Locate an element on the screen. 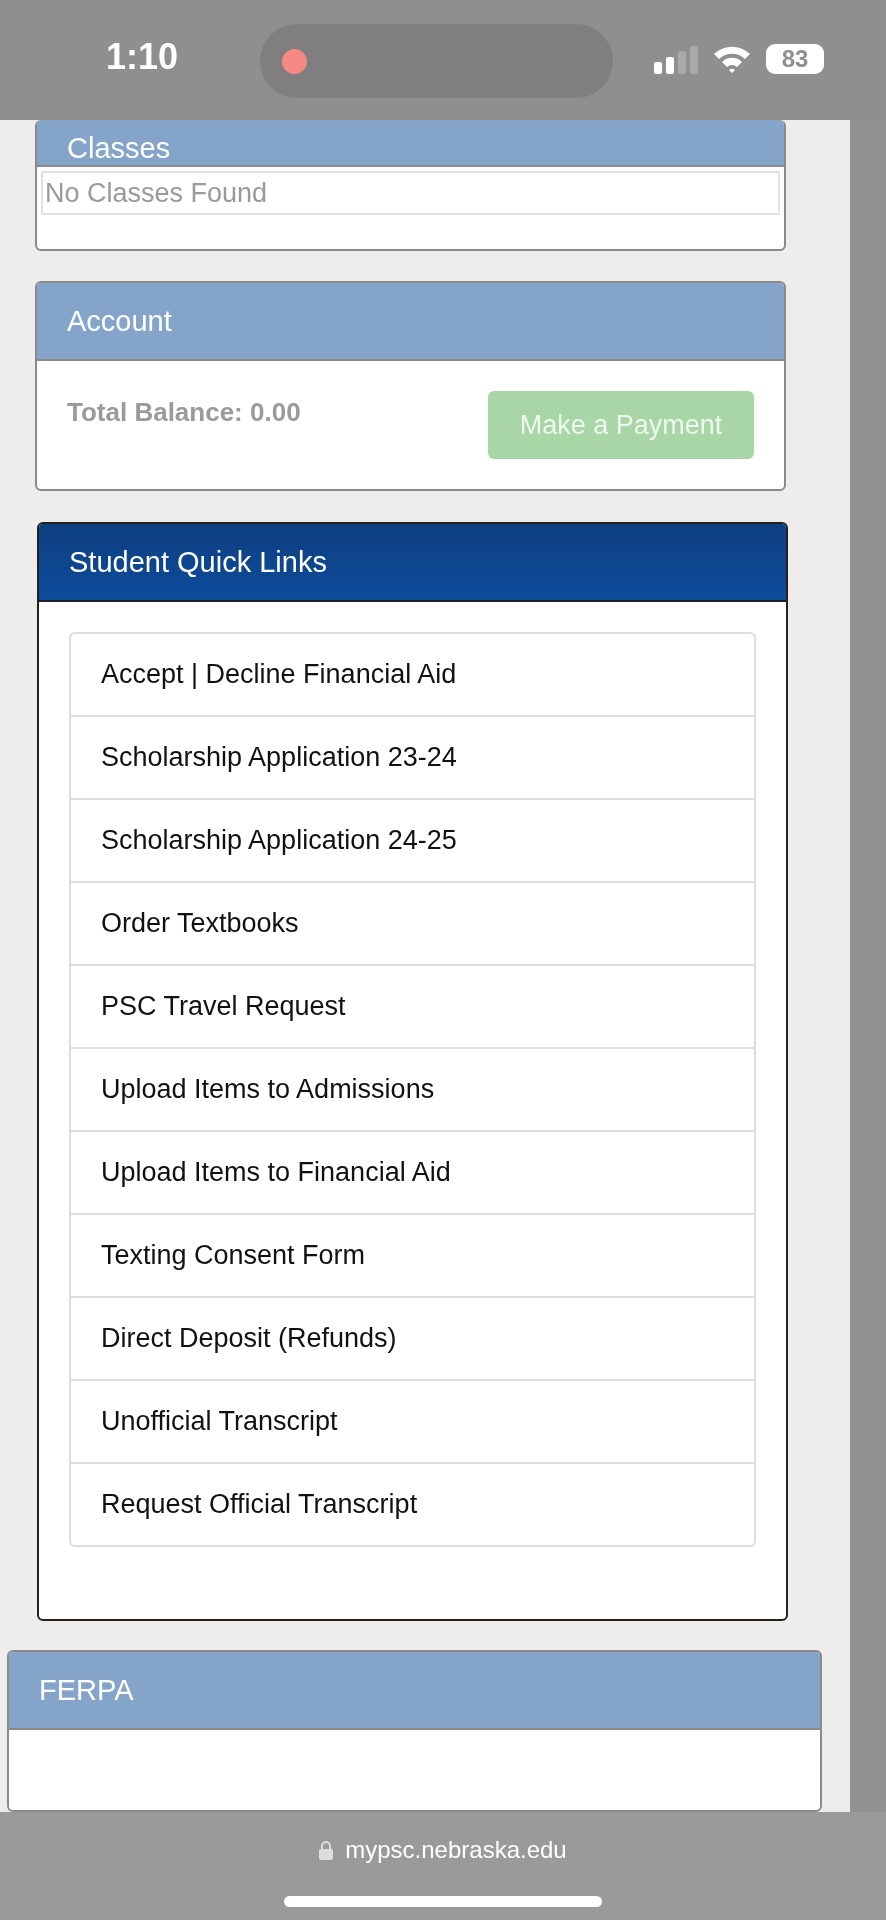  quick-link: Upload Items to Financial Aid is located at coordinates (412, 1171).